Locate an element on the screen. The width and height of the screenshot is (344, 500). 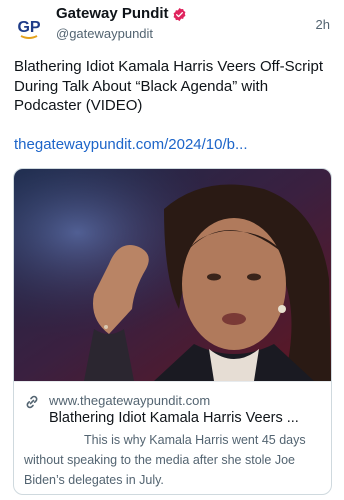
verified-badge-icon is located at coordinates (179, 14).